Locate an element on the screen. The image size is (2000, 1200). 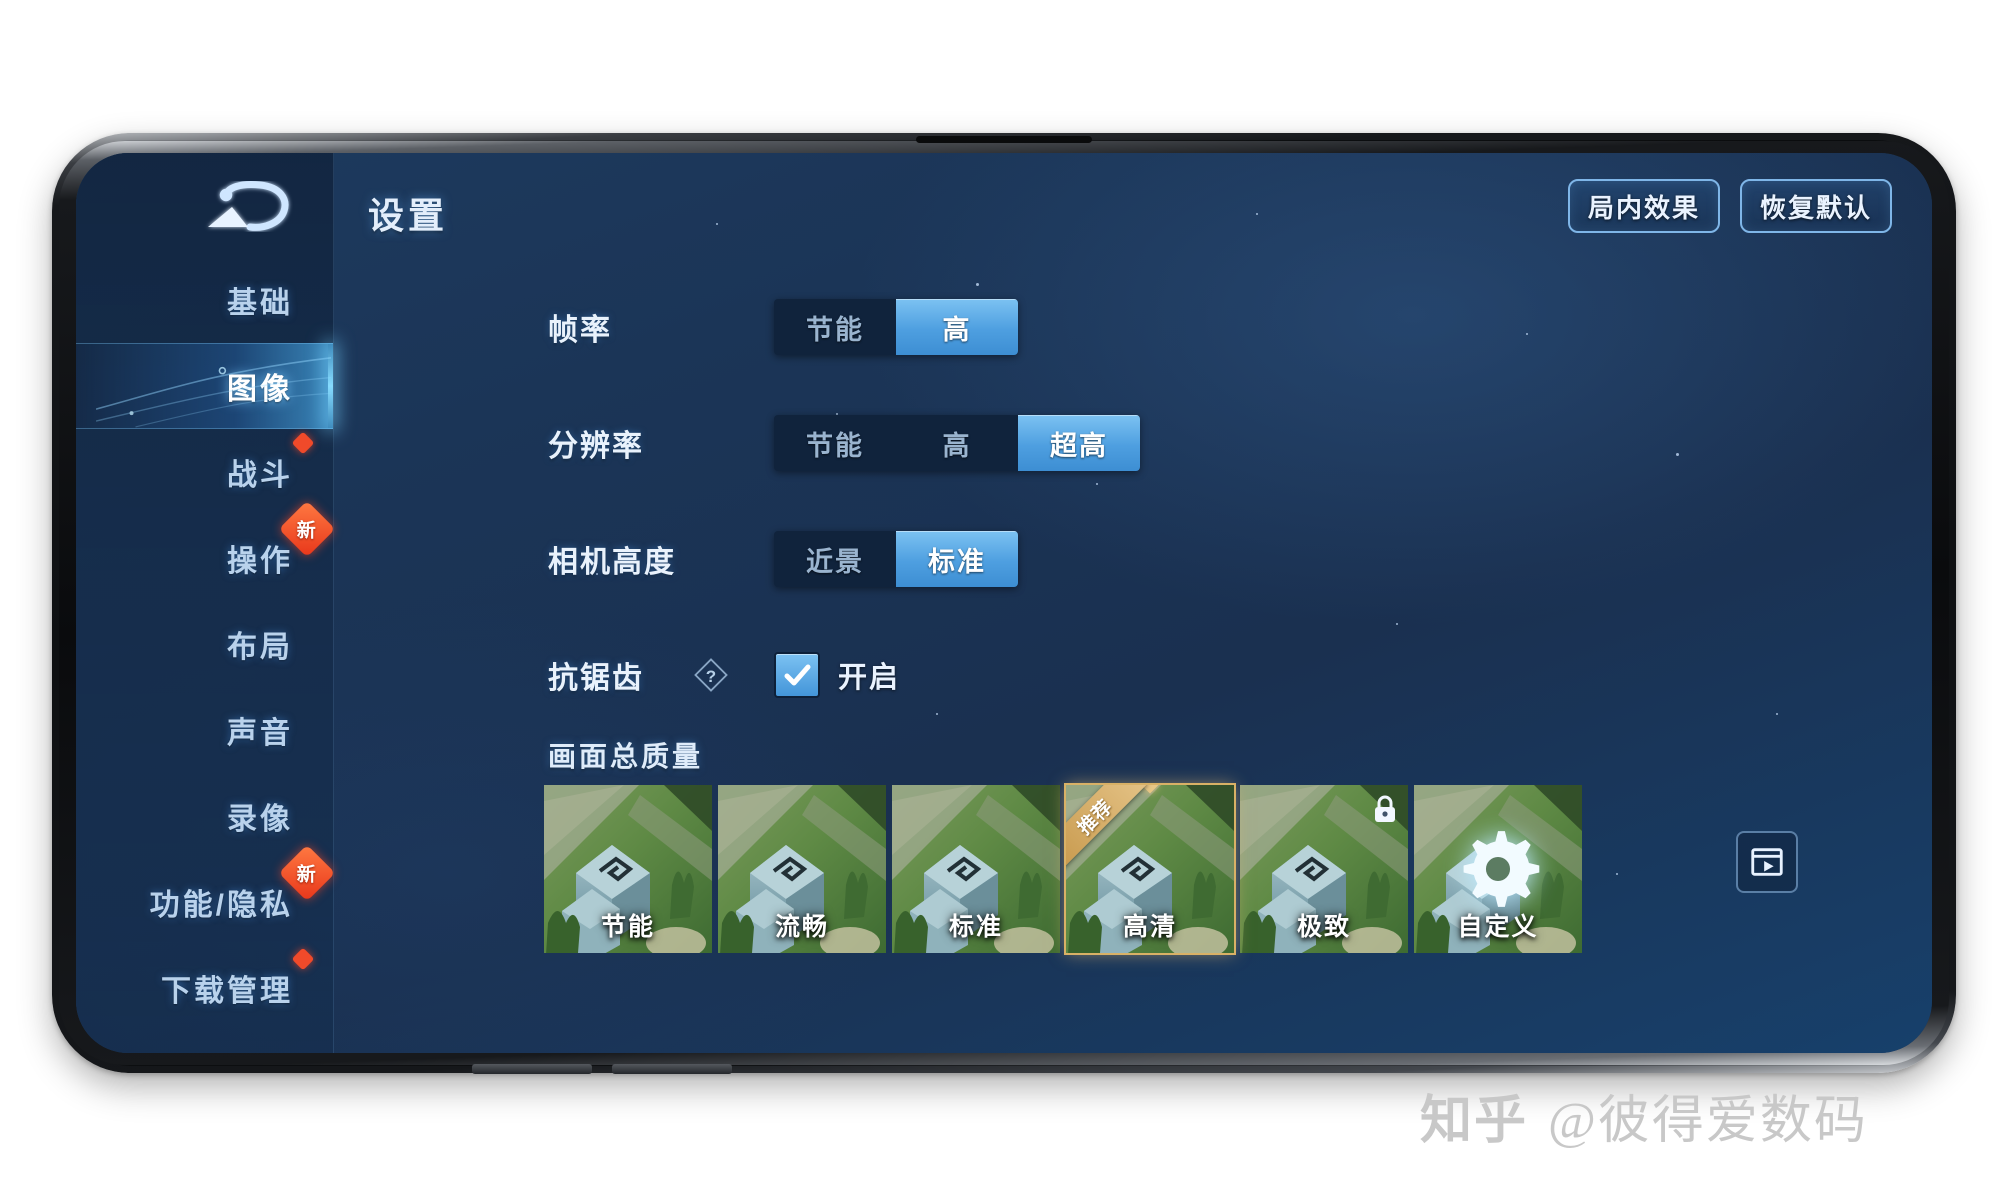
preset-label: 节能 is located at coordinates (627, 927).